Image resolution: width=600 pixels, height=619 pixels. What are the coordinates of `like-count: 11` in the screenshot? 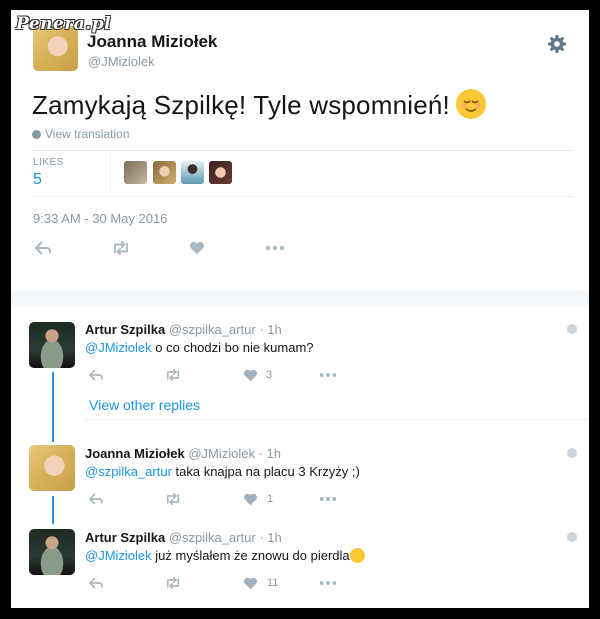 It's located at (273, 583).